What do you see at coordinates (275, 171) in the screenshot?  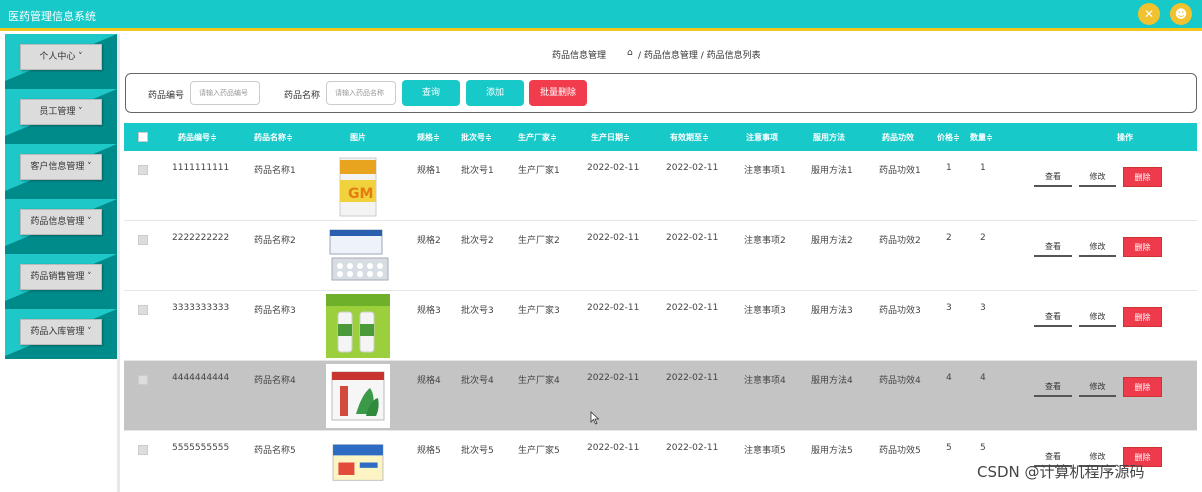 I see `cell-name: 药品名称1` at bounding box center [275, 171].